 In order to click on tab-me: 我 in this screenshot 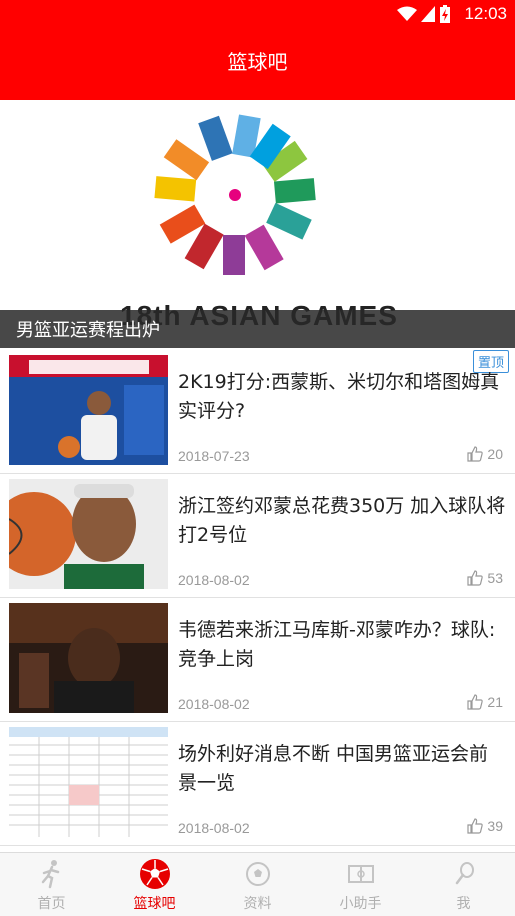, I will do `click(463, 884)`.